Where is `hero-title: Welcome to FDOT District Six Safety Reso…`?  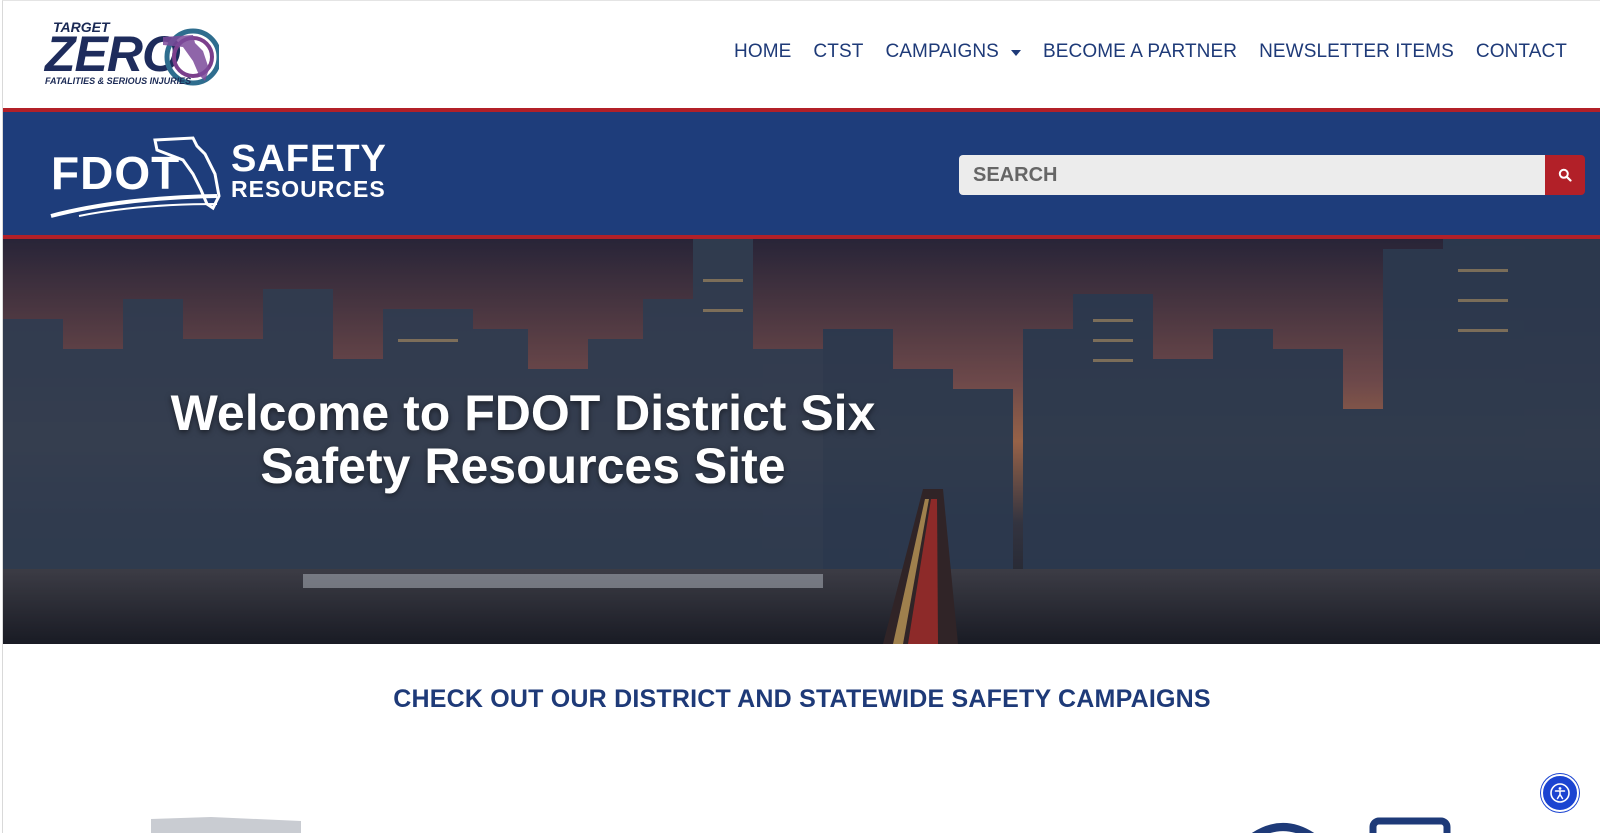 hero-title: Welcome to FDOT District Six Safety Reso… is located at coordinates (523, 440).